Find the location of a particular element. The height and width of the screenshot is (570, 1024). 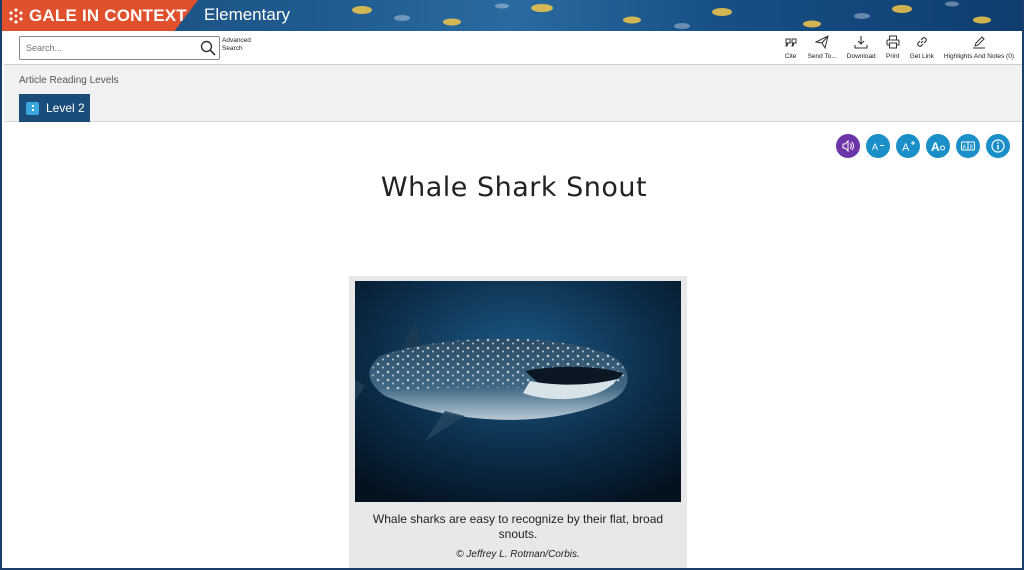

download-button: Download is located at coordinates (861, 49).